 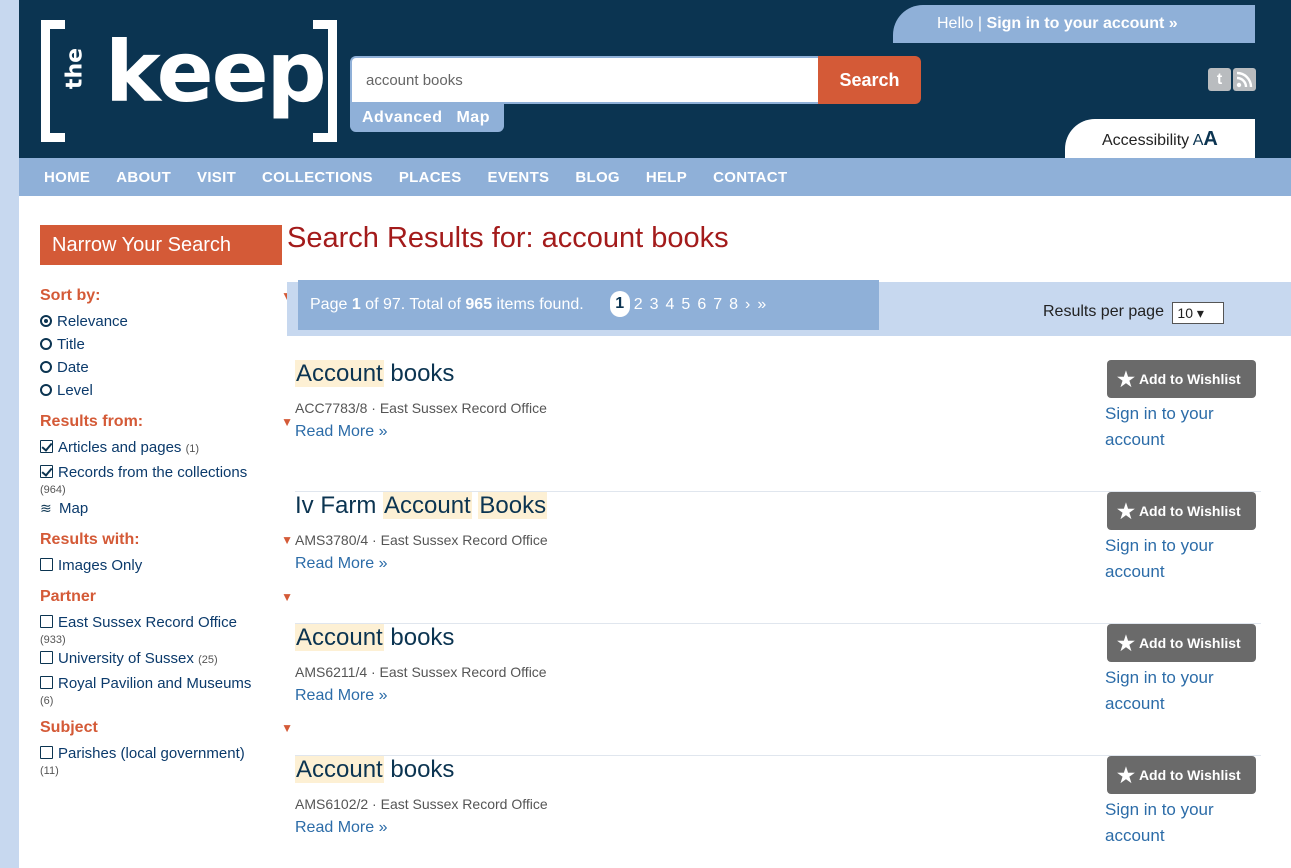 I want to click on filter-subject-parishes: Parishes (local government) (11), so click(x=162, y=760).